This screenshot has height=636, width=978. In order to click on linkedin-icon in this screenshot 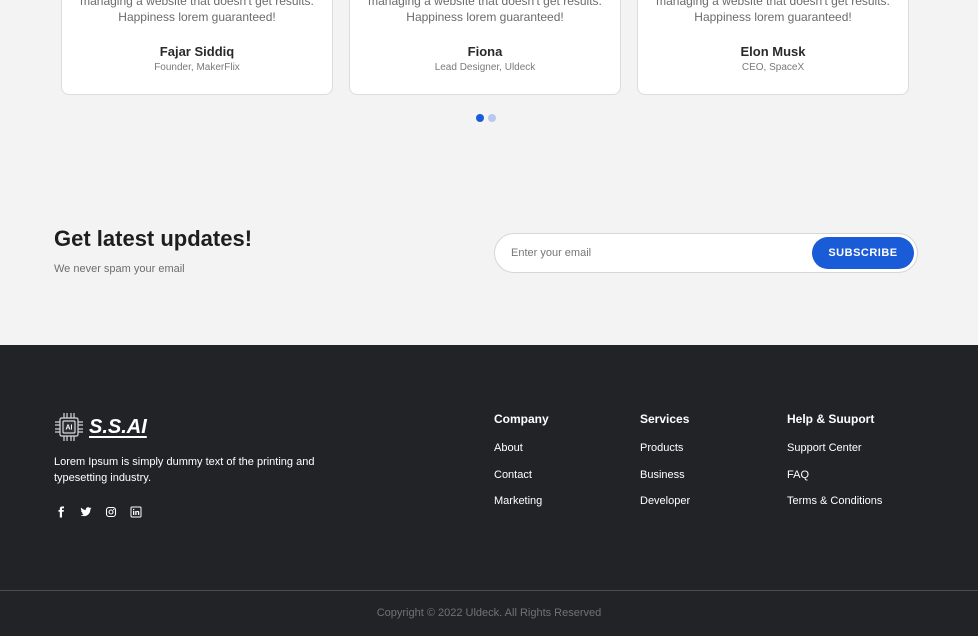, I will do `click(135, 511)`.